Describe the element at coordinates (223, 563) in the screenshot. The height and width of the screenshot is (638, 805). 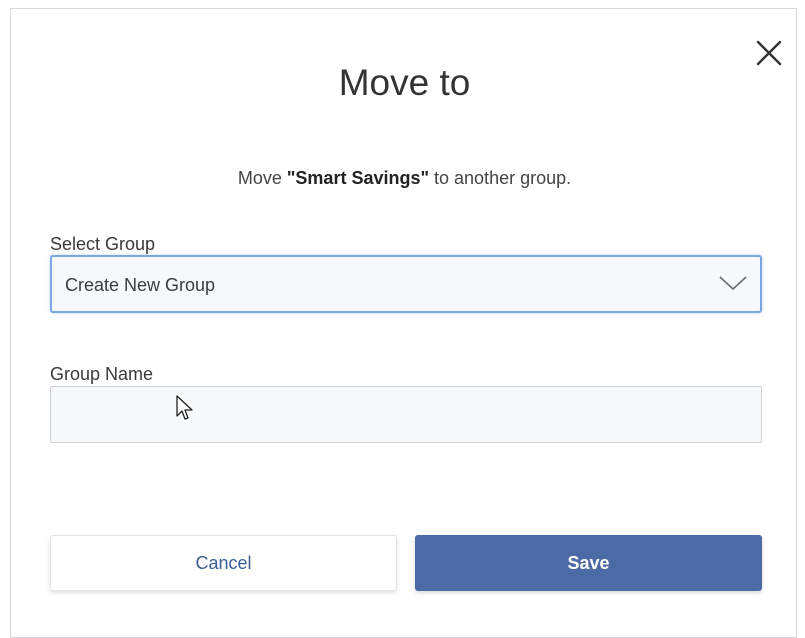
I see `cancel-button: Cancel` at that location.